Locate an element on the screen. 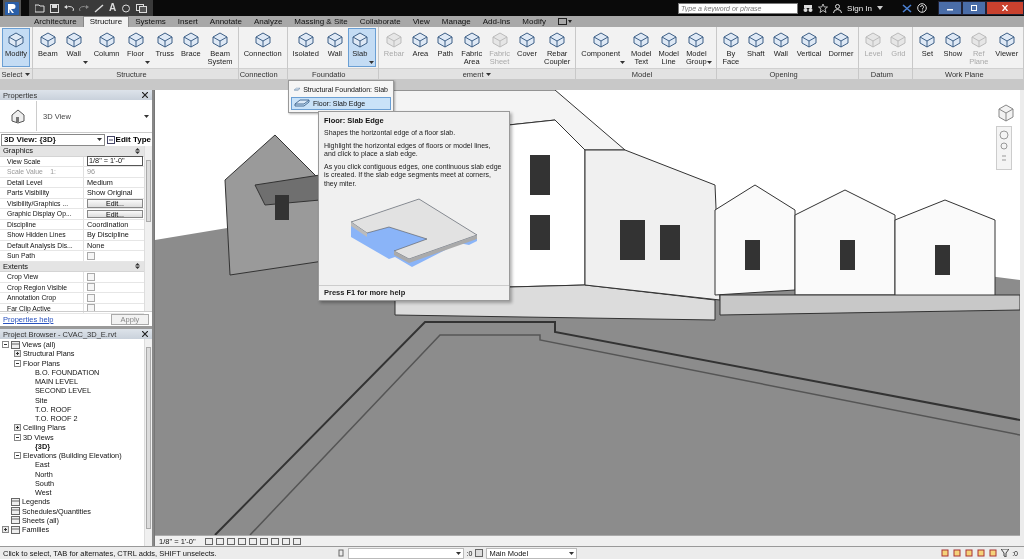 The image size is (1024, 559). exchange-icon is located at coordinates (907, 8).